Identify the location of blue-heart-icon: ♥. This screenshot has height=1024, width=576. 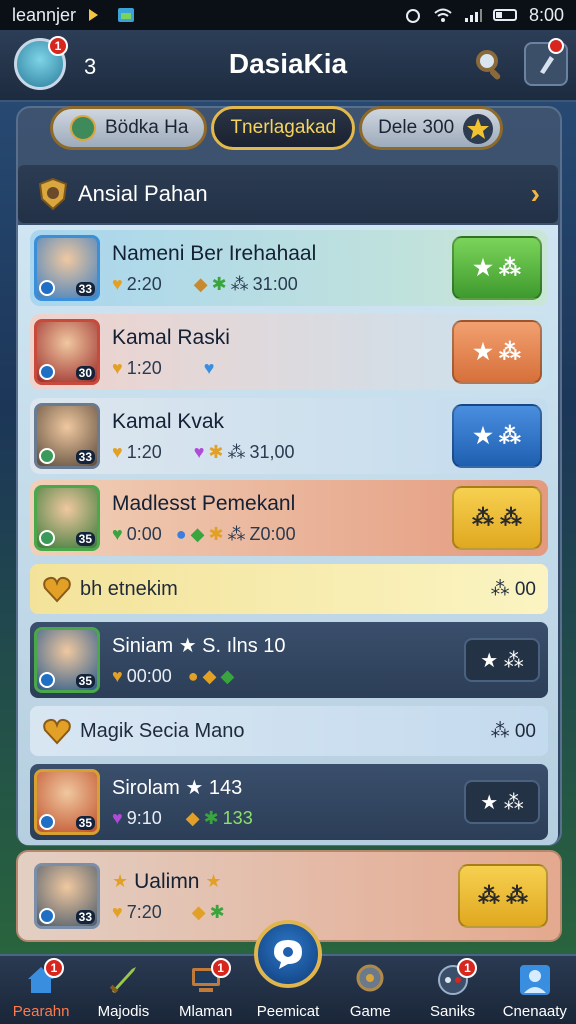
(209, 367).